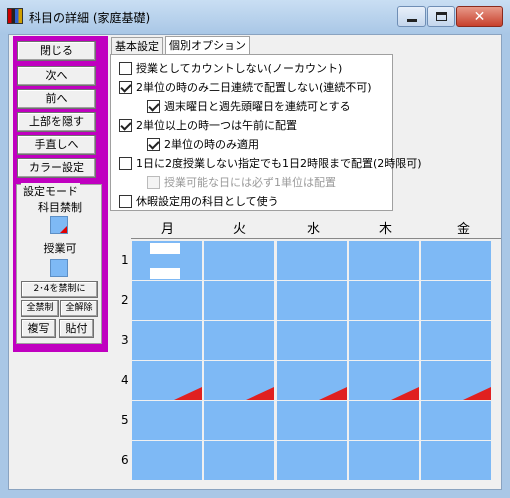 The width and height of the screenshot is (510, 498). I want to click on allowed-swatch, so click(59, 268).